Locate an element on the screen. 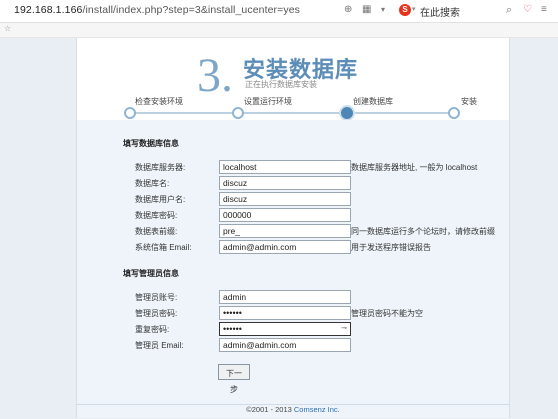 Image resolution: width=558 pixels, height=419 pixels. field-label: 数据库用户名: is located at coordinates (160, 199).